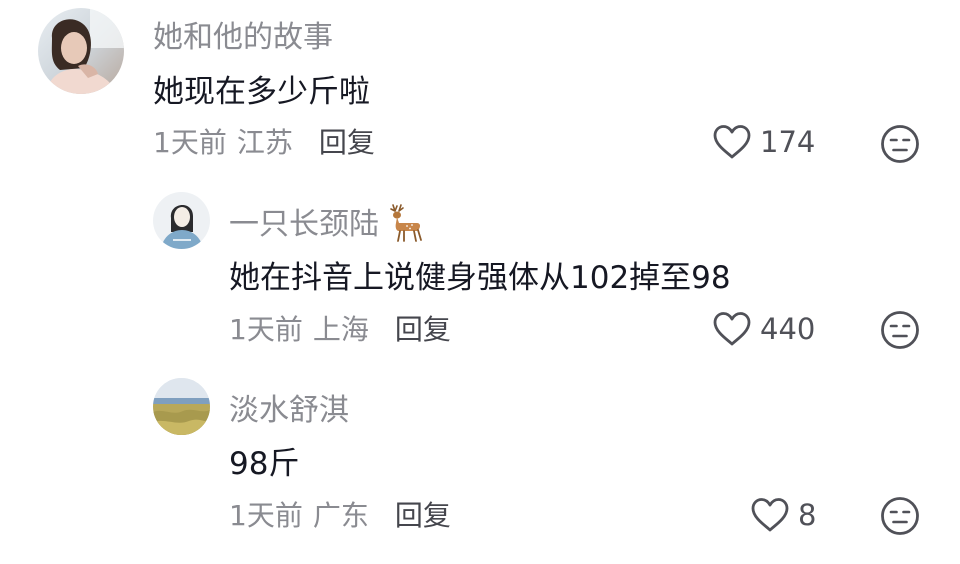  I want to click on like-button: 174, so click(763, 142).